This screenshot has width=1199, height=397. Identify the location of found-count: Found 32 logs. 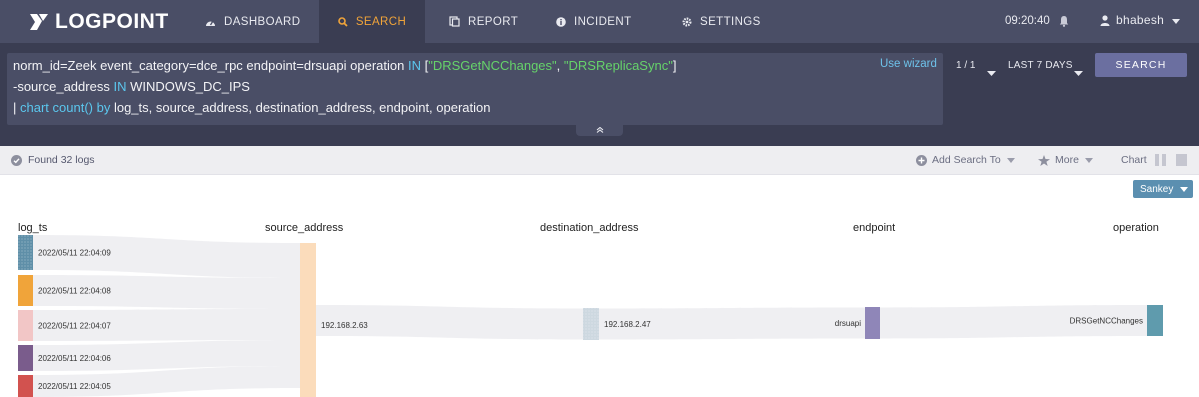
(53, 160).